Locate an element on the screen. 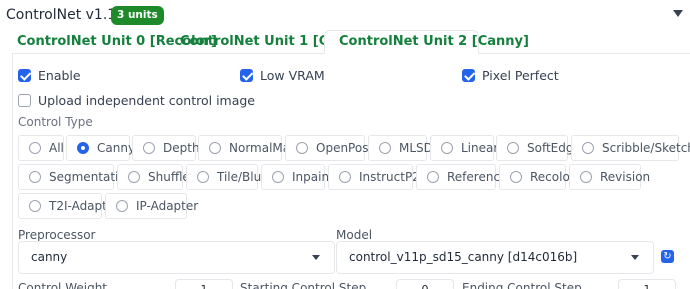 This screenshot has width=690, height=289. pixel-perfect-checkbox: Pixel Perfect is located at coordinates (510, 75).